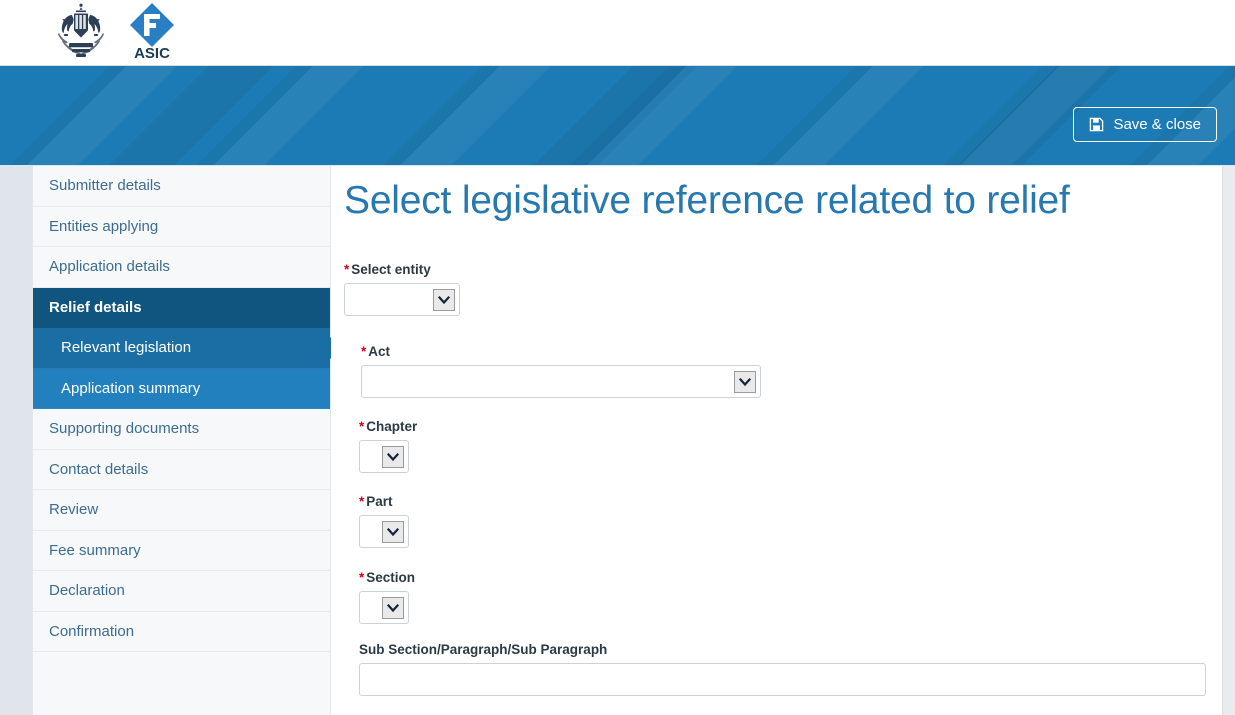 This screenshot has width=1235, height=715. I want to click on sidebar-item-label: Review, so click(74, 510).